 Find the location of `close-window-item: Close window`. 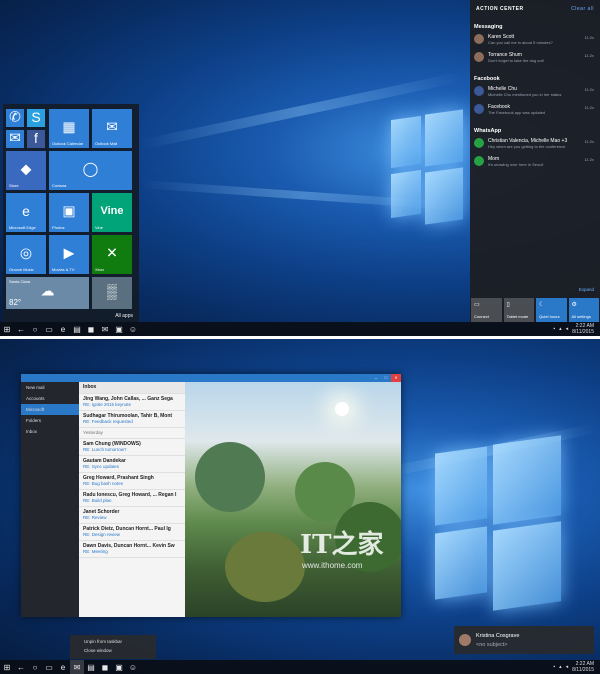

close-window-item: Close window is located at coordinates (113, 648).